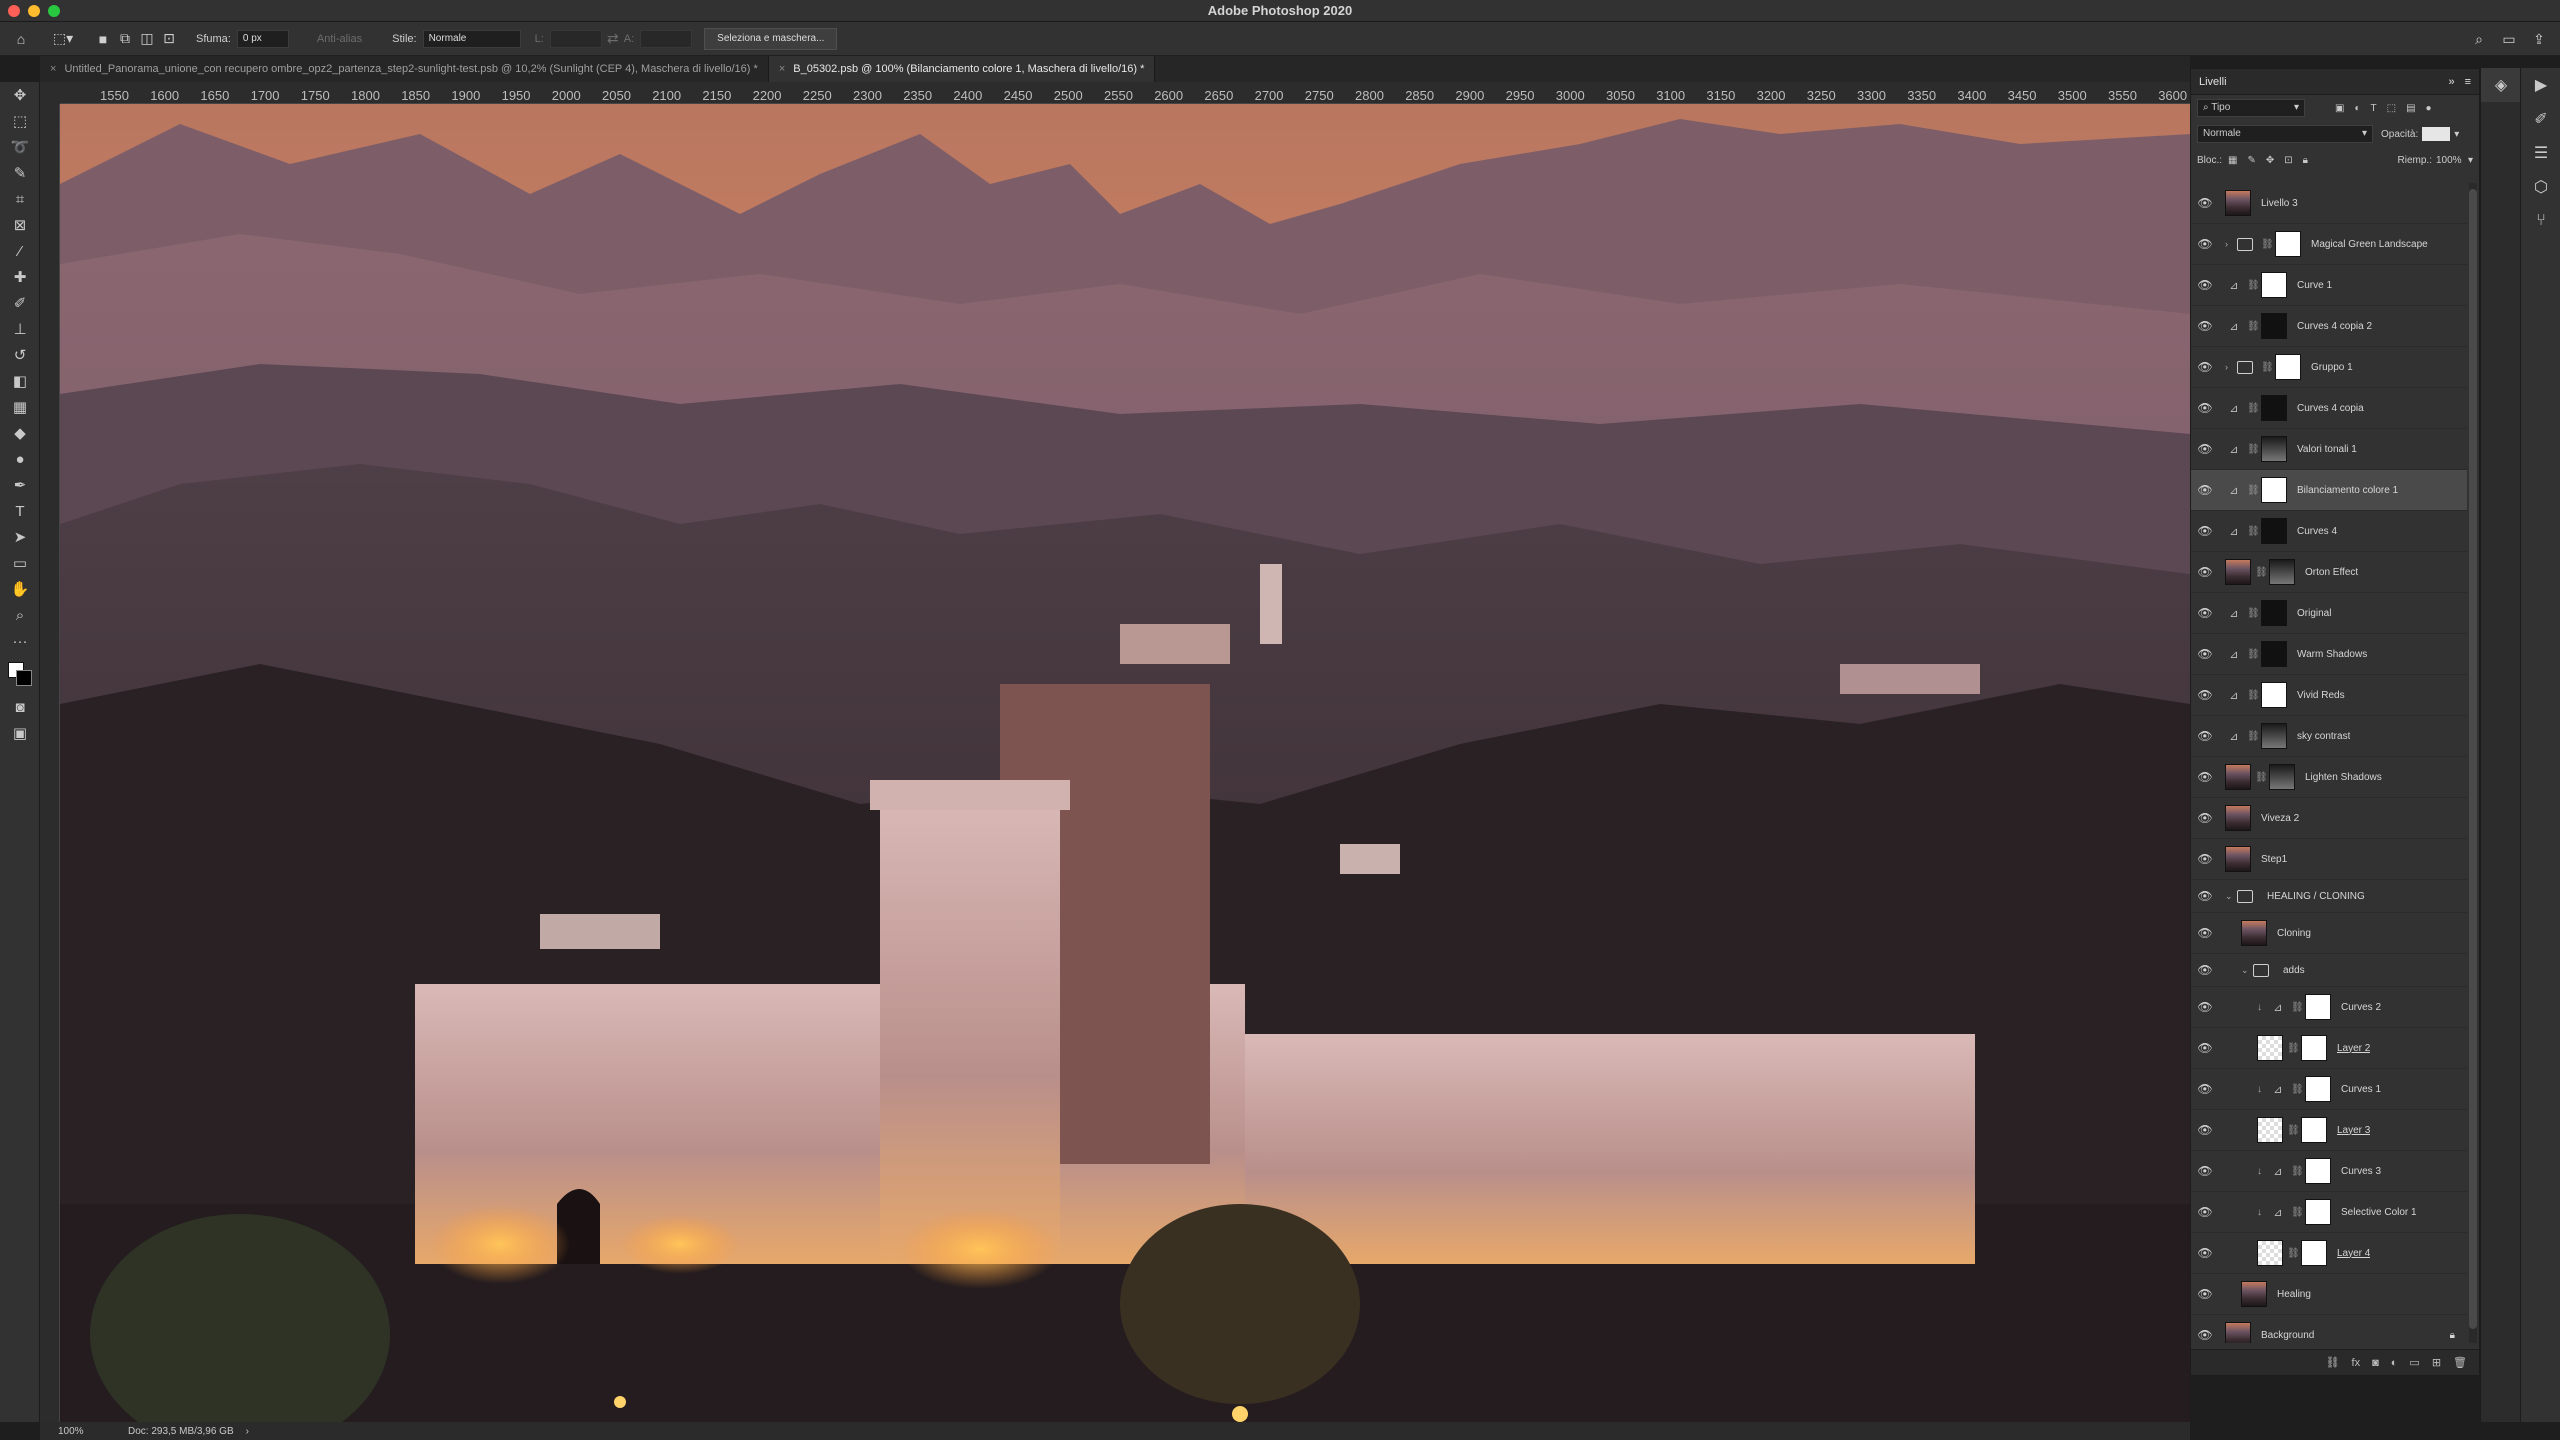 The height and width of the screenshot is (1440, 2560). What do you see at coordinates (50, 763) in the screenshot?
I see `vertical-ruler` at bounding box center [50, 763].